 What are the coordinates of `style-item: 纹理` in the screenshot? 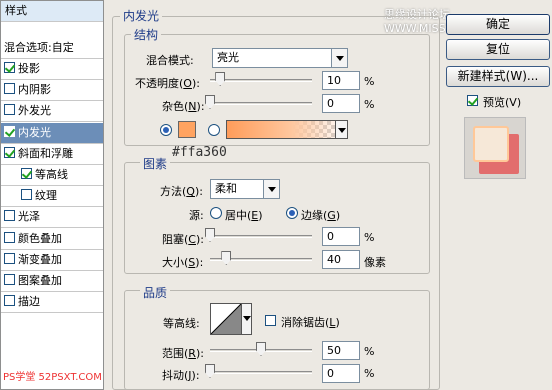 It's located at (52, 197).